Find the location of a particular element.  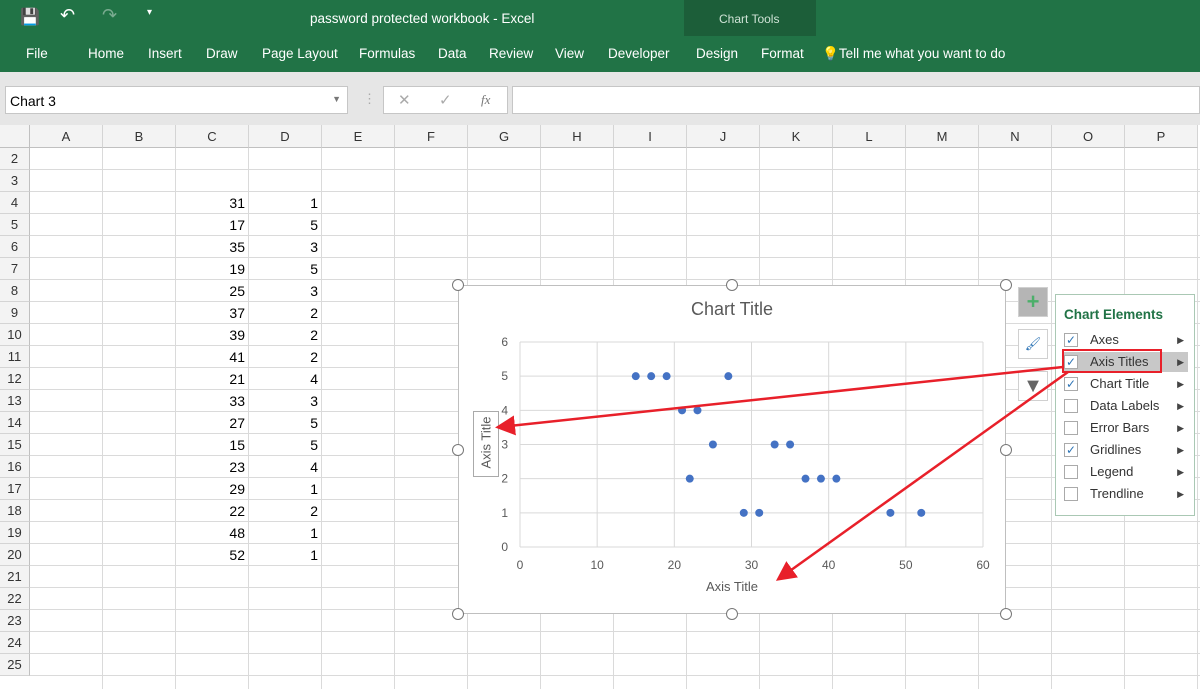

save-icon: 💾 is located at coordinates (30, 17).